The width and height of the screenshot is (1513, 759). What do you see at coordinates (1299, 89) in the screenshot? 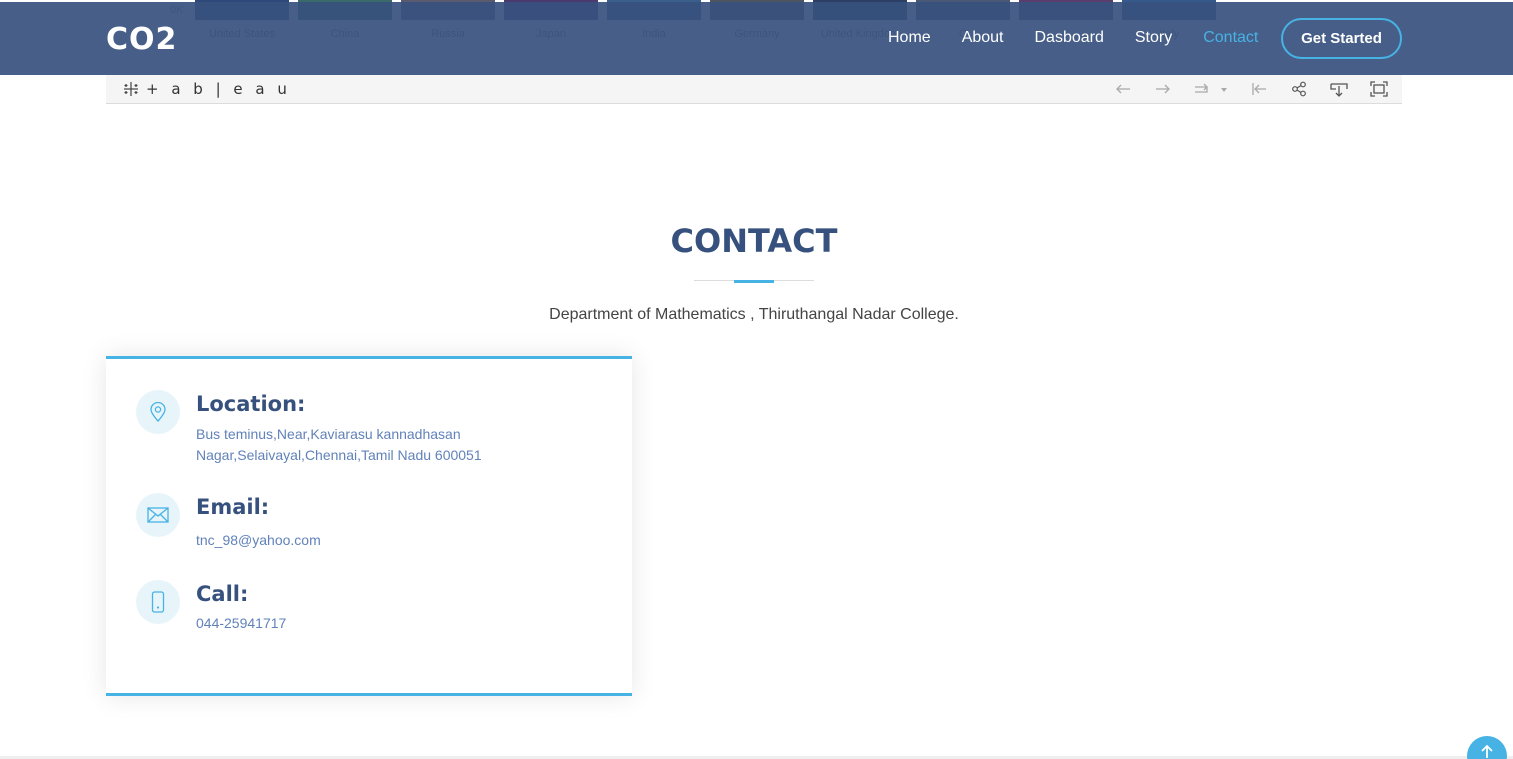
I see `share-icon` at bounding box center [1299, 89].